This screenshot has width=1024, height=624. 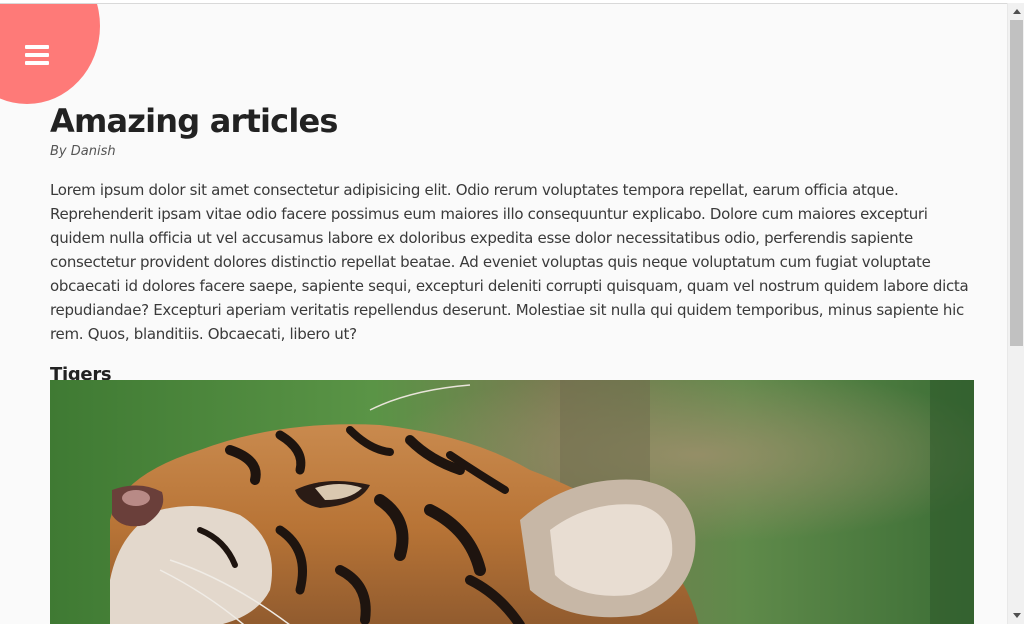 What do you see at coordinates (83, 151) in the screenshot?
I see `article-byline: By Danish` at bounding box center [83, 151].